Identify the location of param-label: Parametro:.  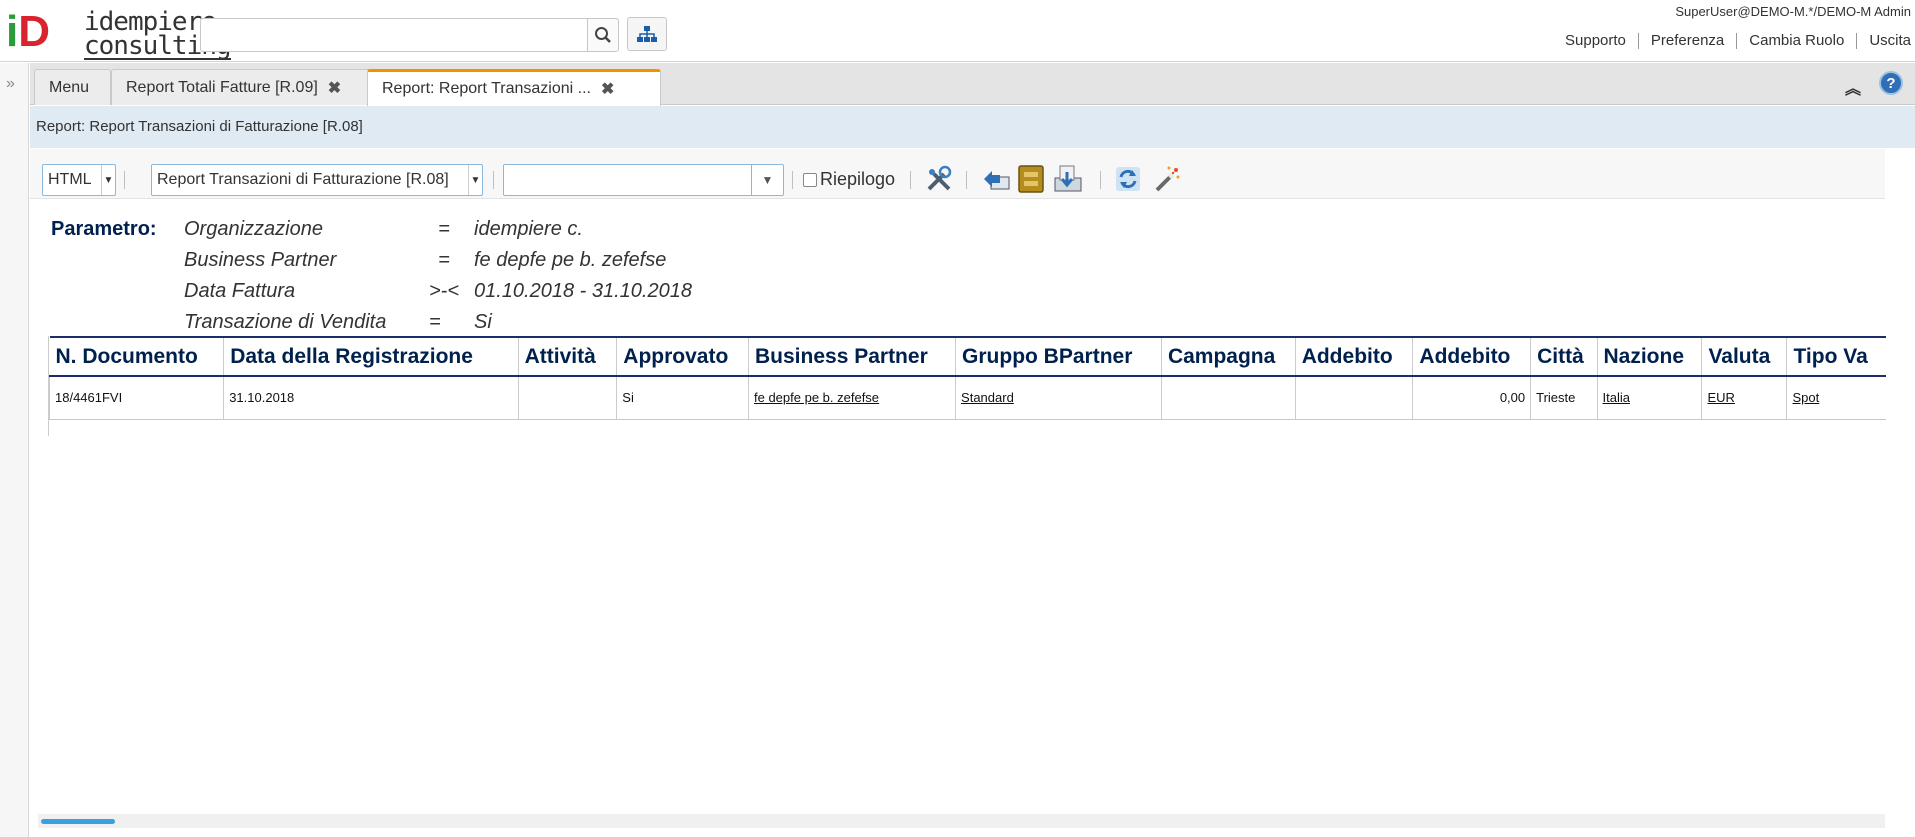
(104, 229).